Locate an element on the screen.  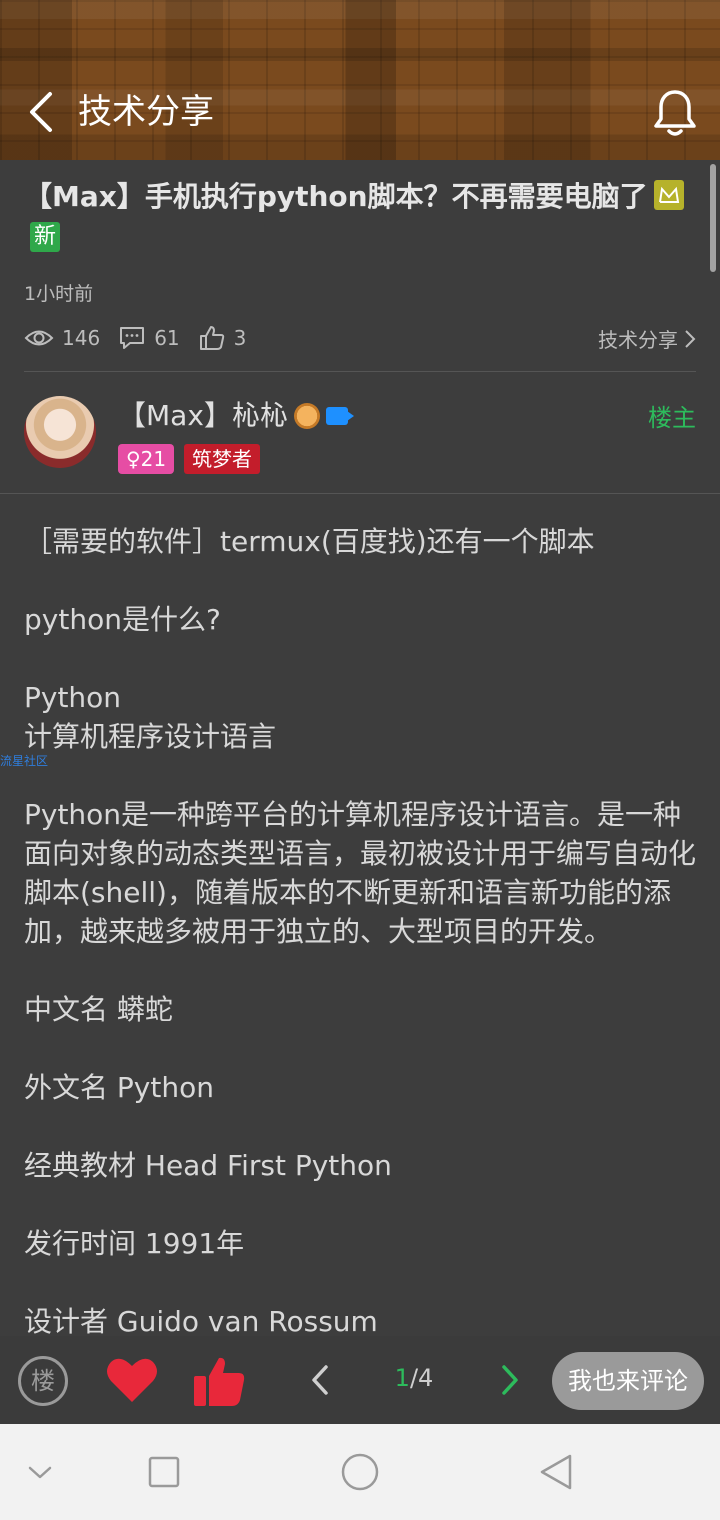
back-button is located at coordinates (42, 112).